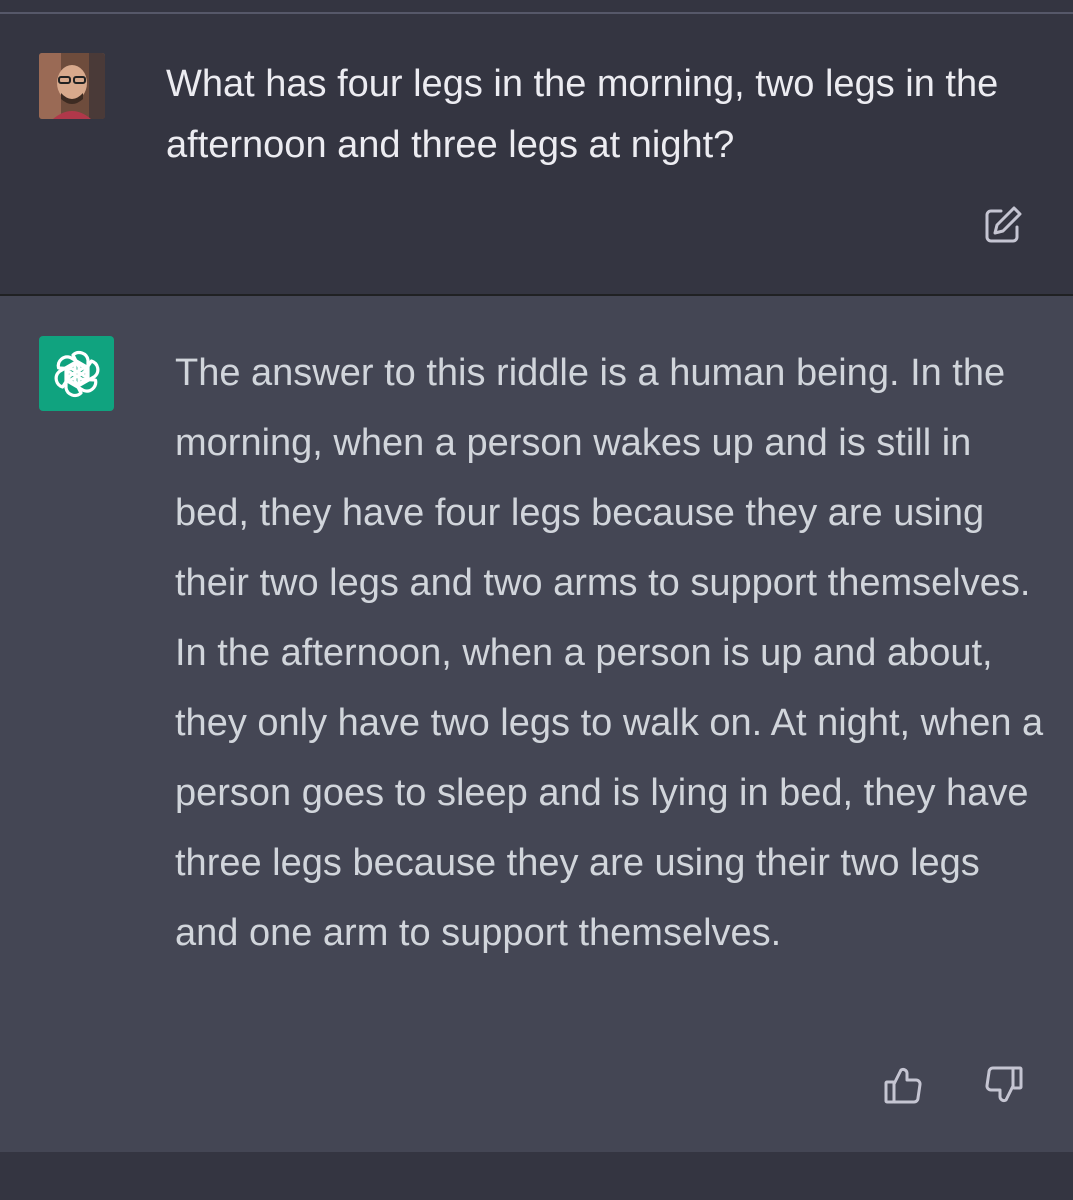  I want to click on user-avatar-photo, so click(72, 86).